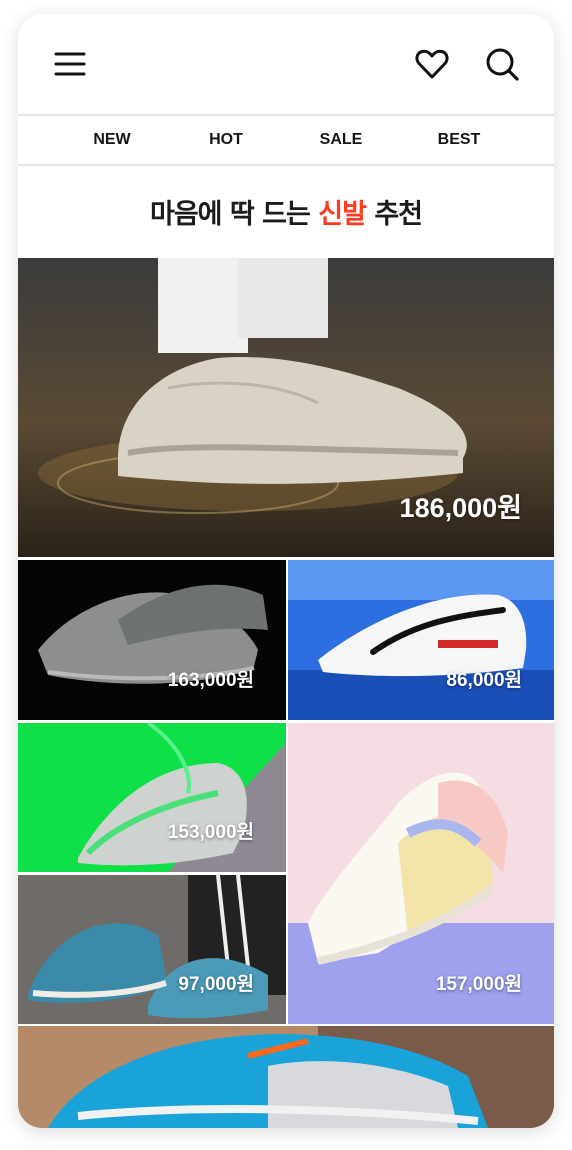 The width and height of the screenshot is (572, 1150). I want to click on section-headline: 마음에 딱 드는 신발 추천, so click(286, 211).